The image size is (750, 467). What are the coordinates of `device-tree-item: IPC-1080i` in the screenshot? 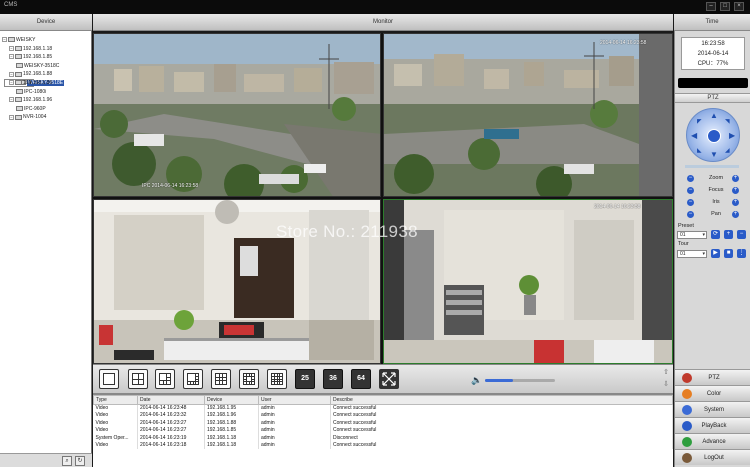 It's located at (46, 92).